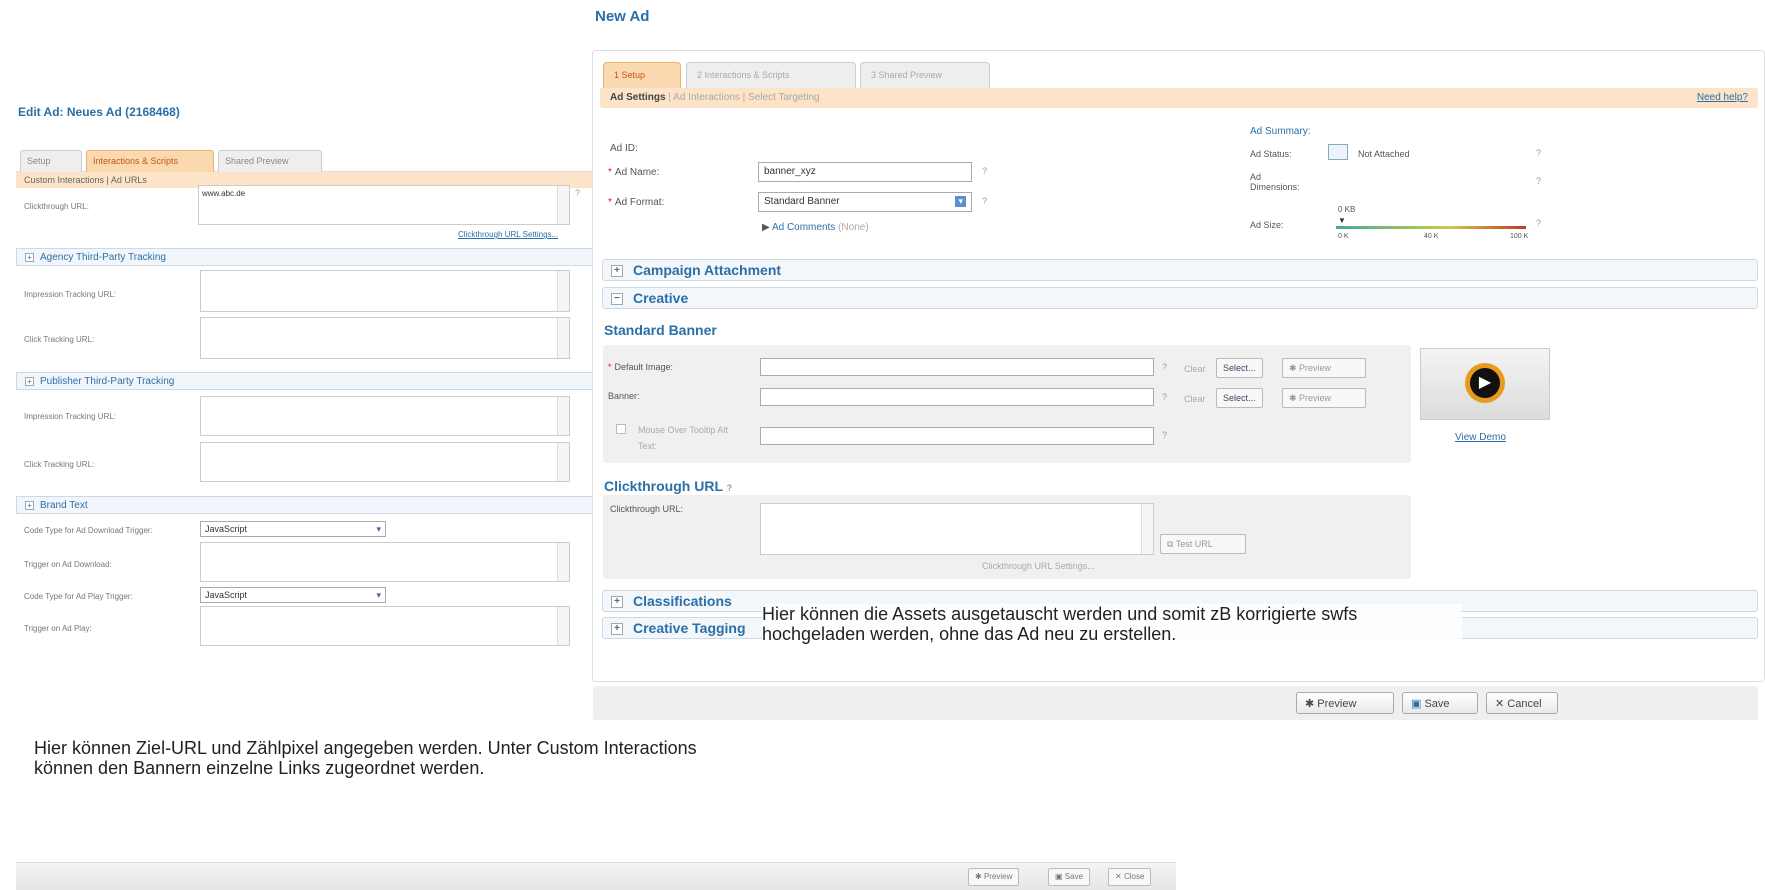  Describe the element at coordinates (336, 505) in the screenshot. I see `brand-text-section: + Brand Text` at that location.